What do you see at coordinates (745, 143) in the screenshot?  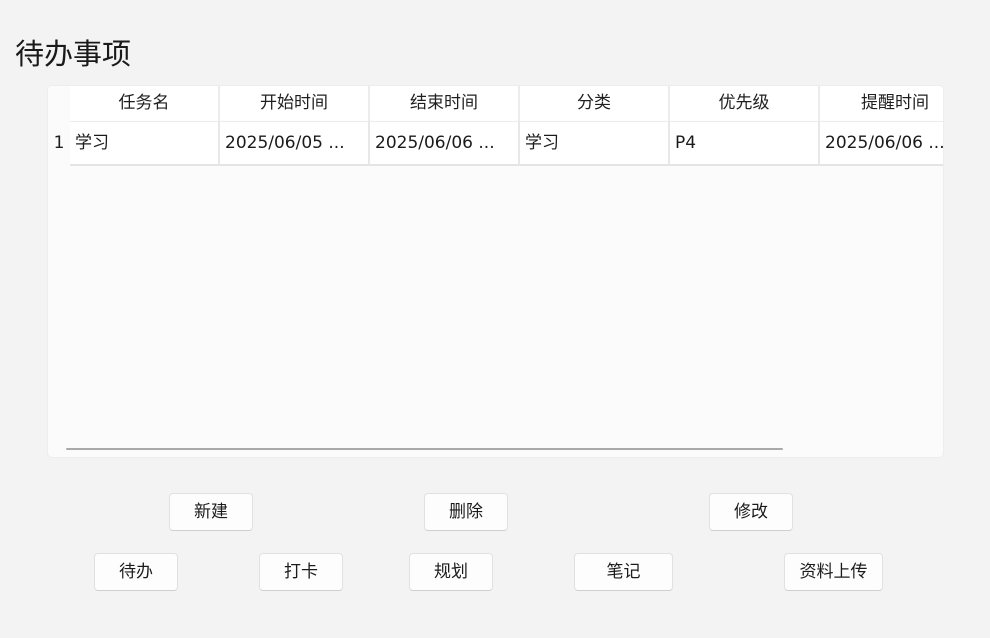 I see `cell-priority: P4` at bounding box center [745, 143].